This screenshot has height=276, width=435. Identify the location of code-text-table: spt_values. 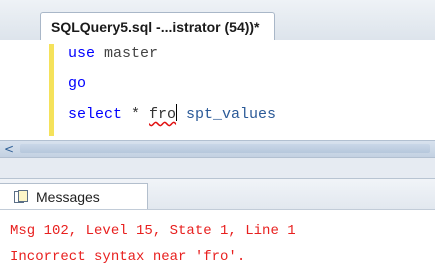
(227, 114).